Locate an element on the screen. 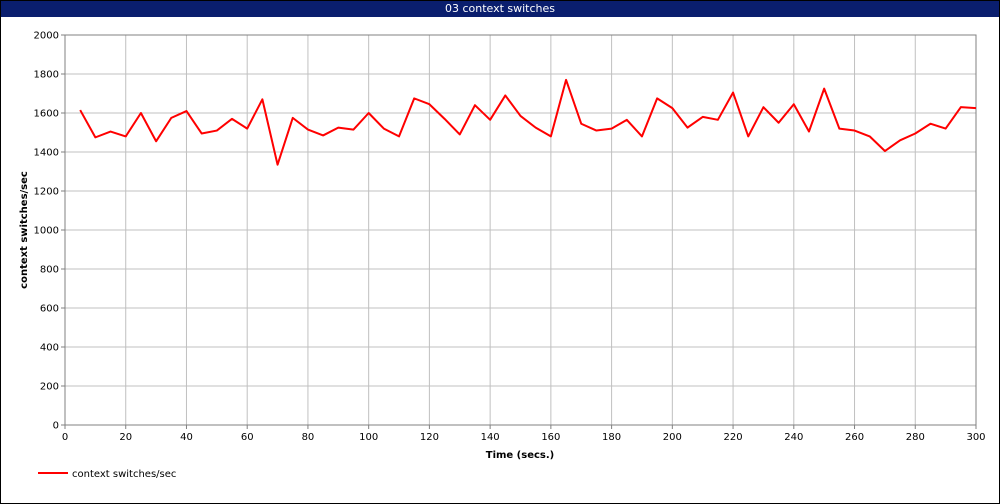 Image resolution: width=1000 pixels, height=504 pixels. y-tick-label: 1600 is located at coordinates (46, 114).